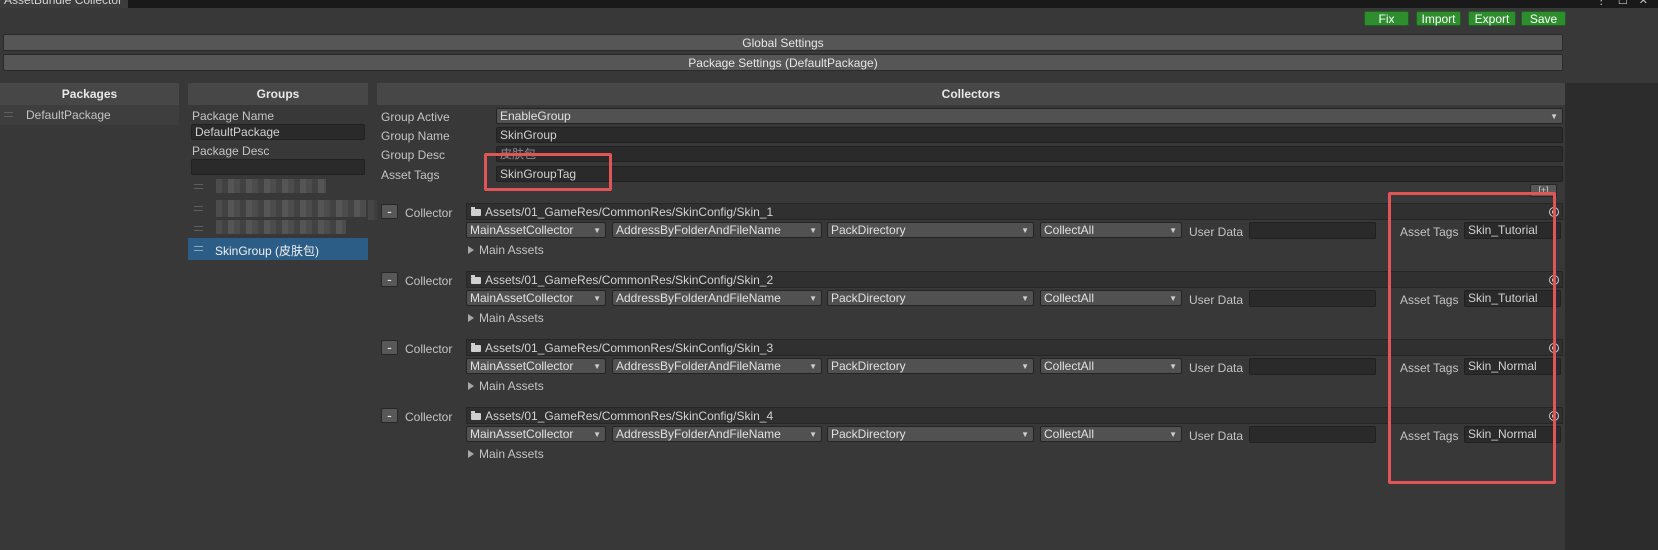 The image size is (1658, 550). Describe the element at coordinates (1611, 316) in the screenshot. I see `scrollbar-track` at that location.